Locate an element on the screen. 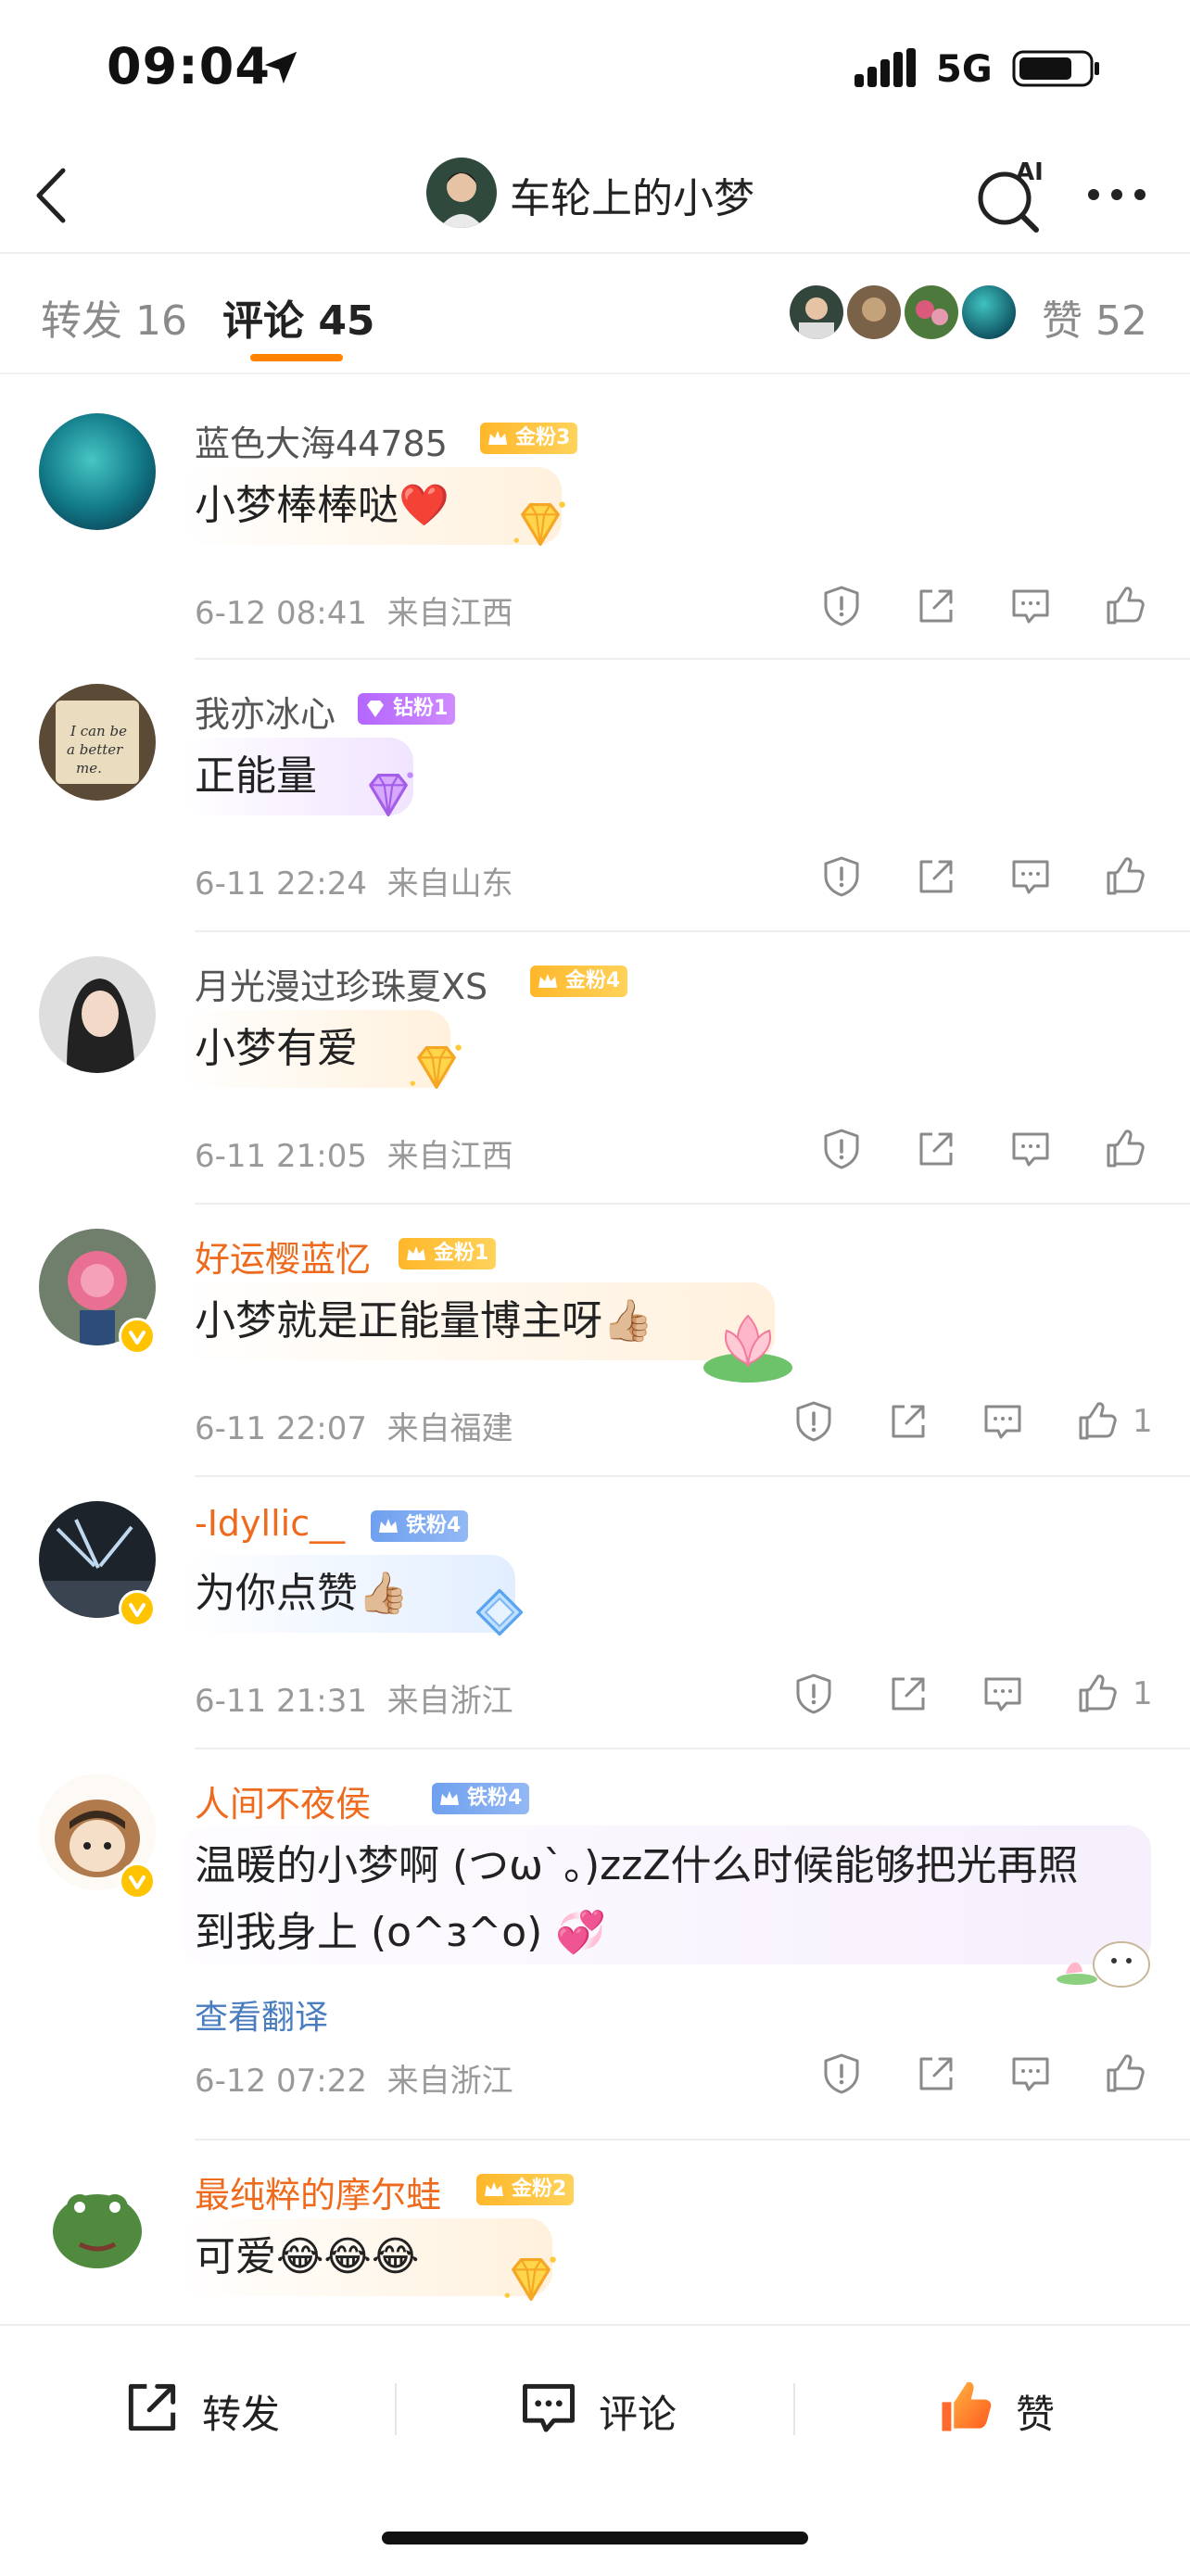  comment-meta: 6-11 21:05 来自江西 is located at coordinates (354, 1153).